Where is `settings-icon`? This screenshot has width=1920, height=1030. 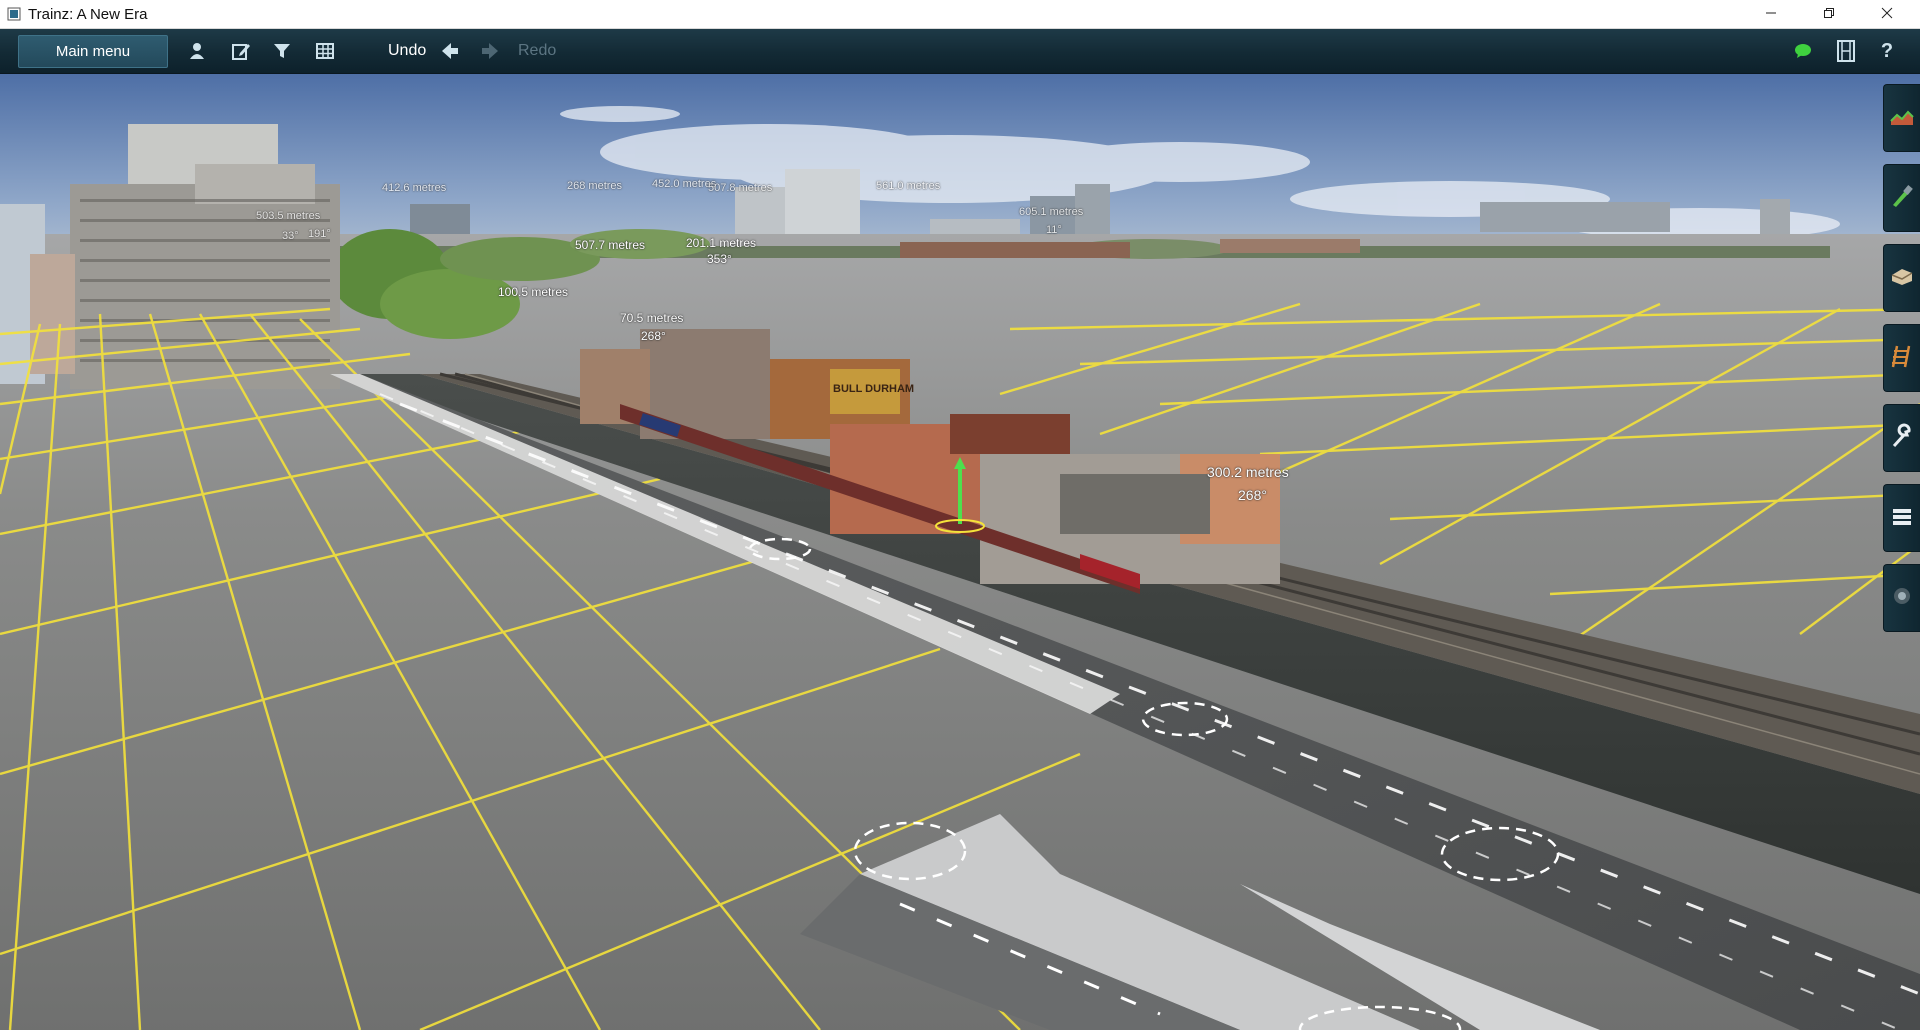
settings-icon is located at coordinates (1902, 598).